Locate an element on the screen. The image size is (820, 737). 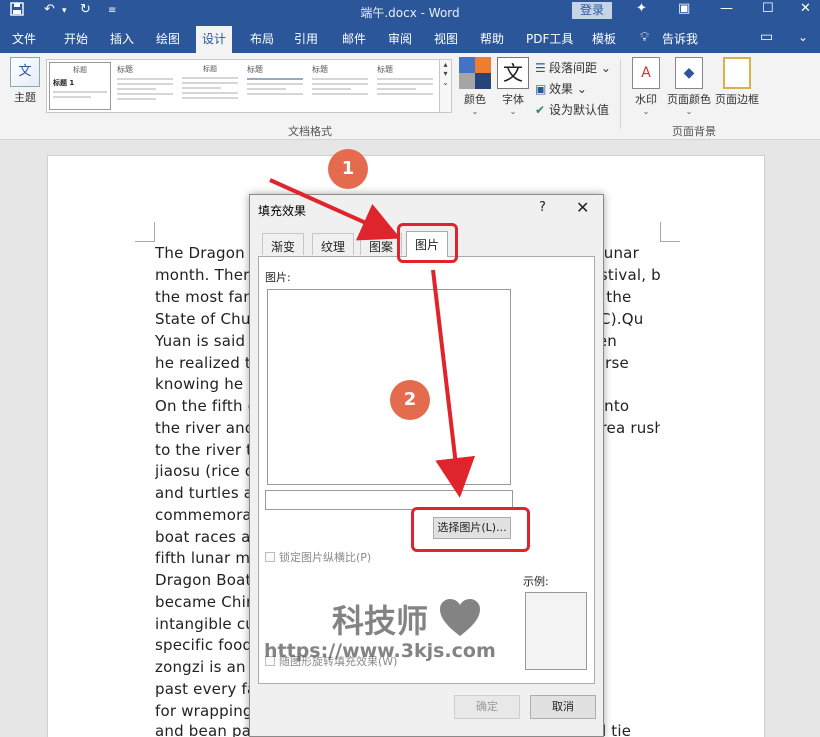
magic-wand-icon: ✦ is located at coordinates (641, 8).